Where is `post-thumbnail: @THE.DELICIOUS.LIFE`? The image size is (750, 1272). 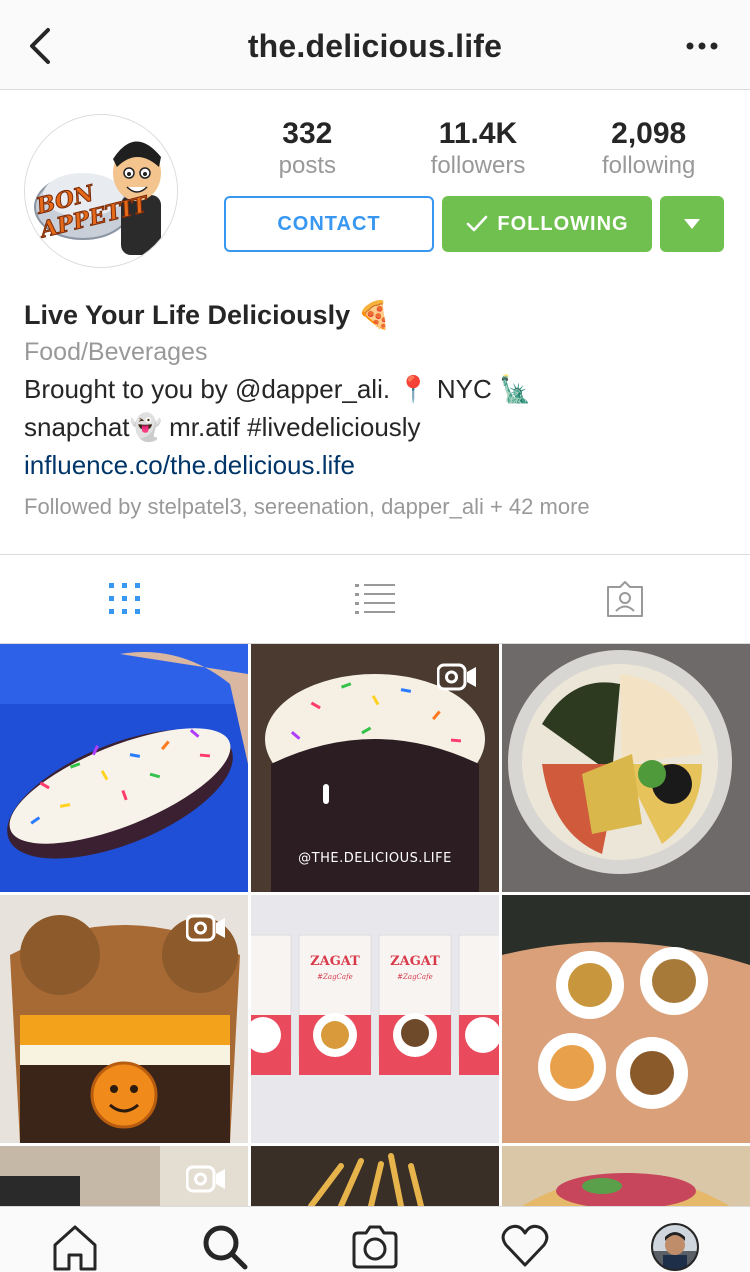 post-thumbnail: @THE.DELICIOUS.LIFE is located at coordinates (375, 768).